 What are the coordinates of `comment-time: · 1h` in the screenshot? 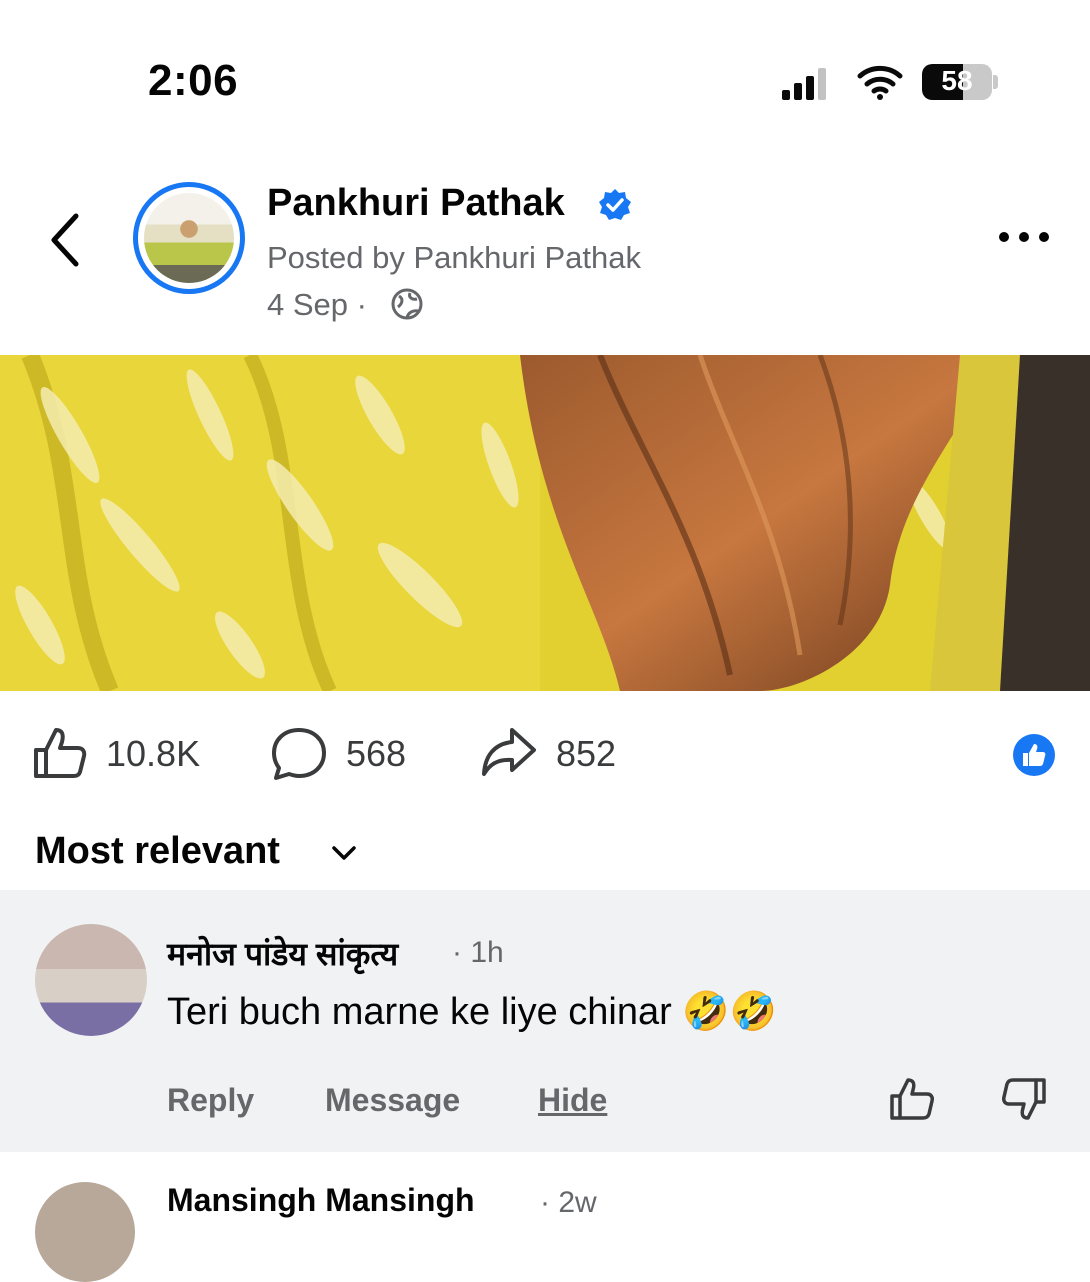 It's located at (478, 952).